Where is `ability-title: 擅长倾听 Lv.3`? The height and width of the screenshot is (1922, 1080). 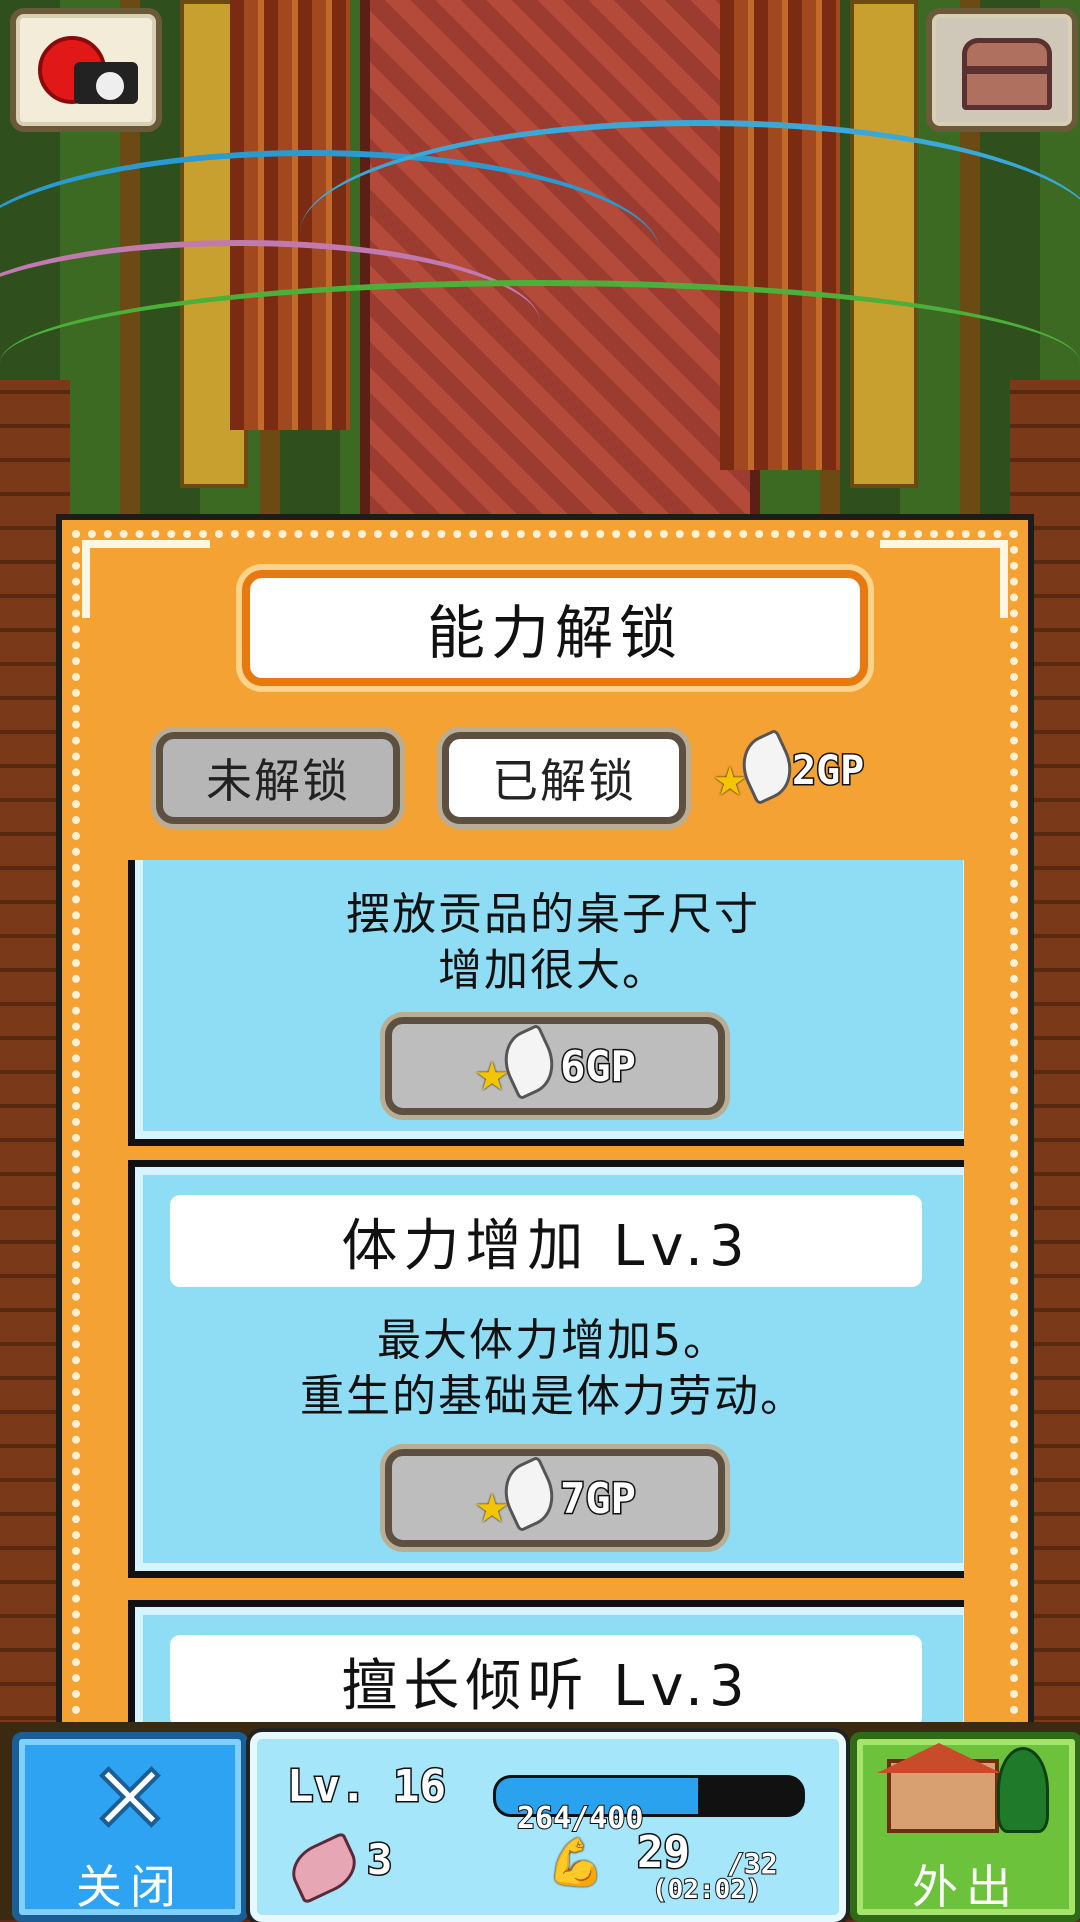
ability-title: 擅长倾听 Lv.3 is located at coordinates (546, 1681).